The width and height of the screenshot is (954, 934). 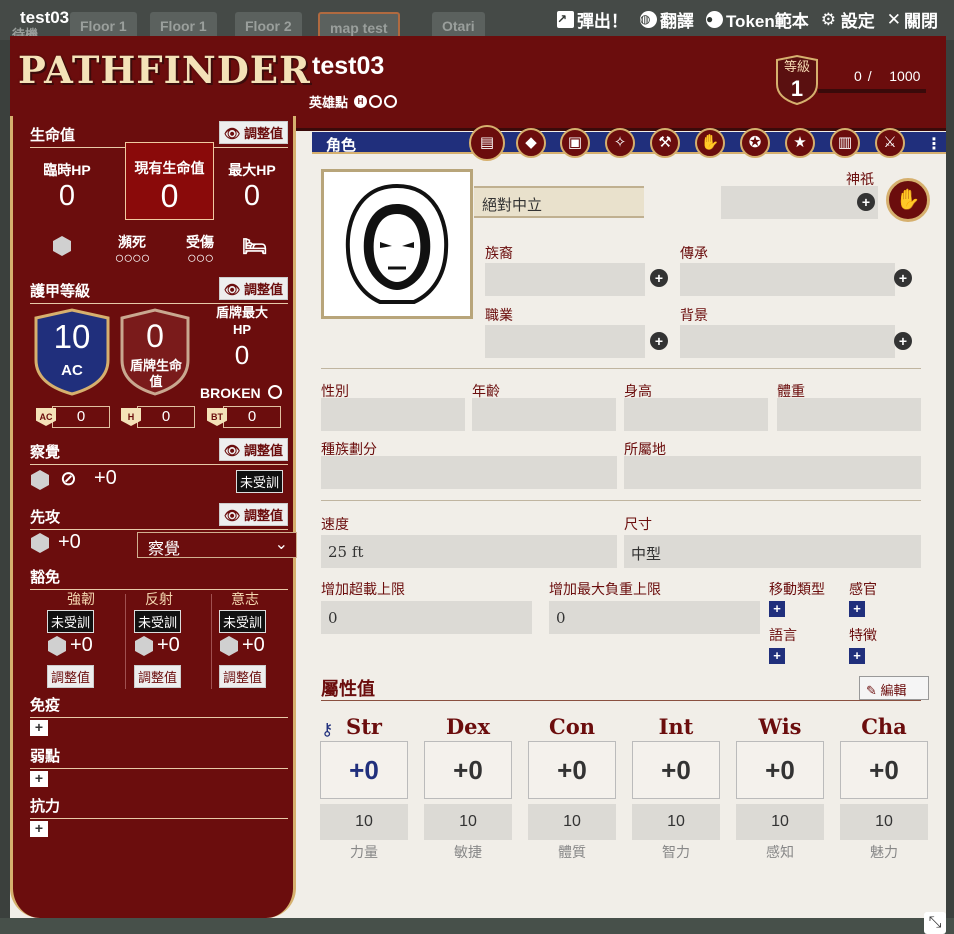 I want to click on bulk-over-field: 0, so click(x=426, y=617).